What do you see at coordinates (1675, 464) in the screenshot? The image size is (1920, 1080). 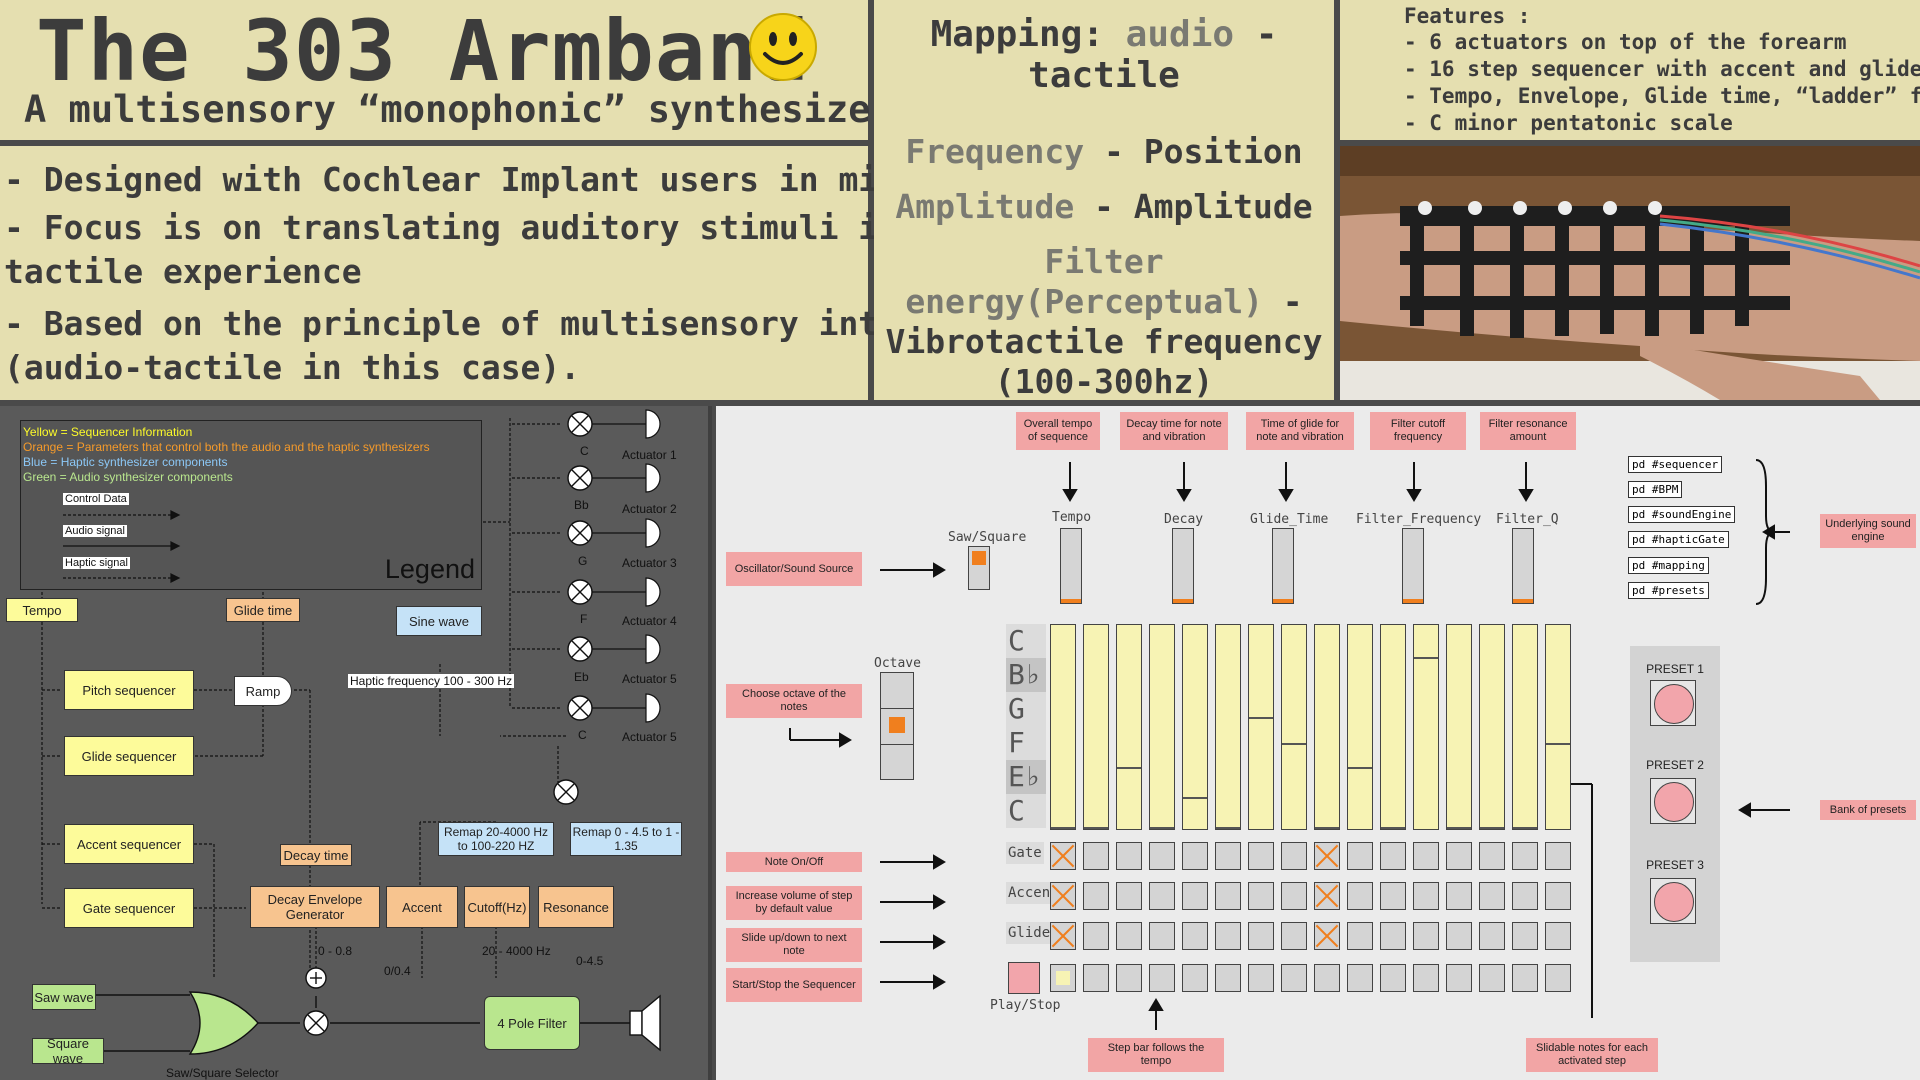 I see `pd-object: pd #sequencer` at bounding box center [1675, 464].